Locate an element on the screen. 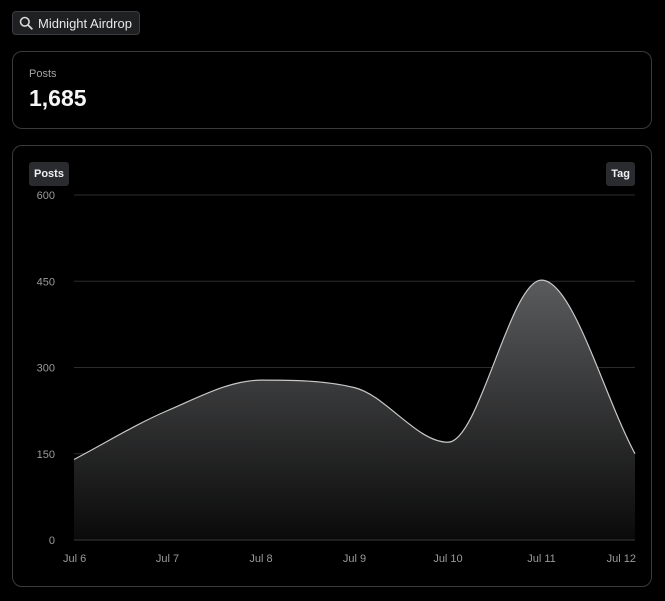 Image resolution: width=665 pixels, height=601 pixels. x-tick-label: Jul 12 is located at coordinates (621, 559).